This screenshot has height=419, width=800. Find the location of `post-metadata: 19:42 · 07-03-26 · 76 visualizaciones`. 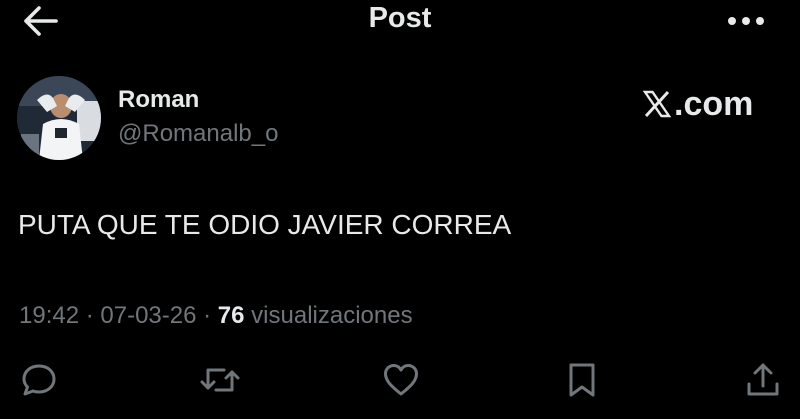

post-metadata: 19:42 · 07-03-26 · 76 visualizaciones is located at coordinates (216, 316).